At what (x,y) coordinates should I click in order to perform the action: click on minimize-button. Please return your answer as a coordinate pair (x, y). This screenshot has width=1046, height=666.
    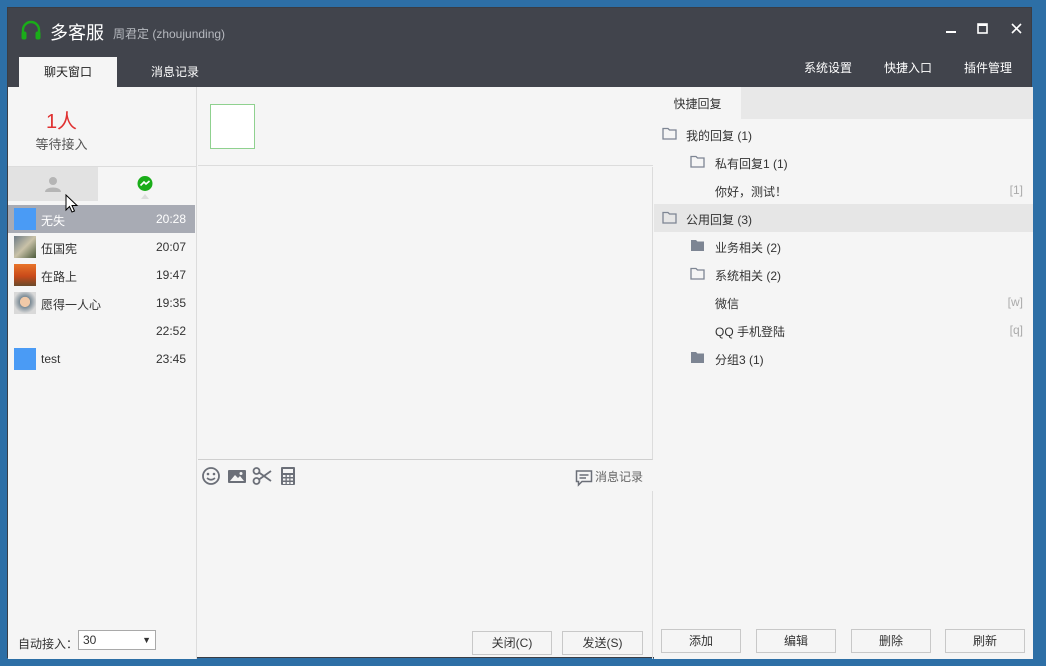
    Looking at the image, I should click on (951, 29).